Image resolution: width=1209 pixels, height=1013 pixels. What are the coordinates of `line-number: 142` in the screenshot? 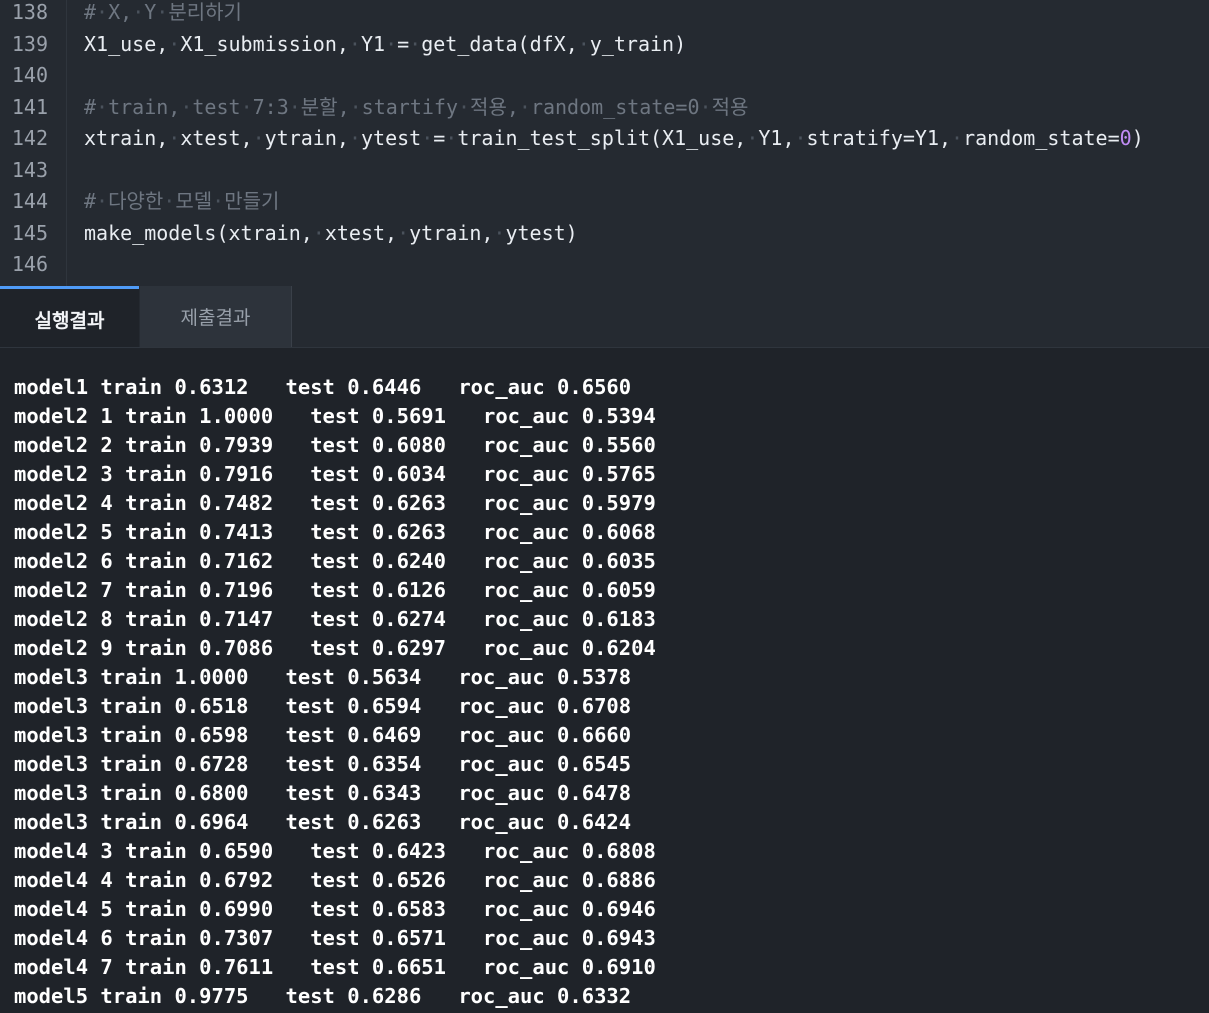 It's located at (29, 138).